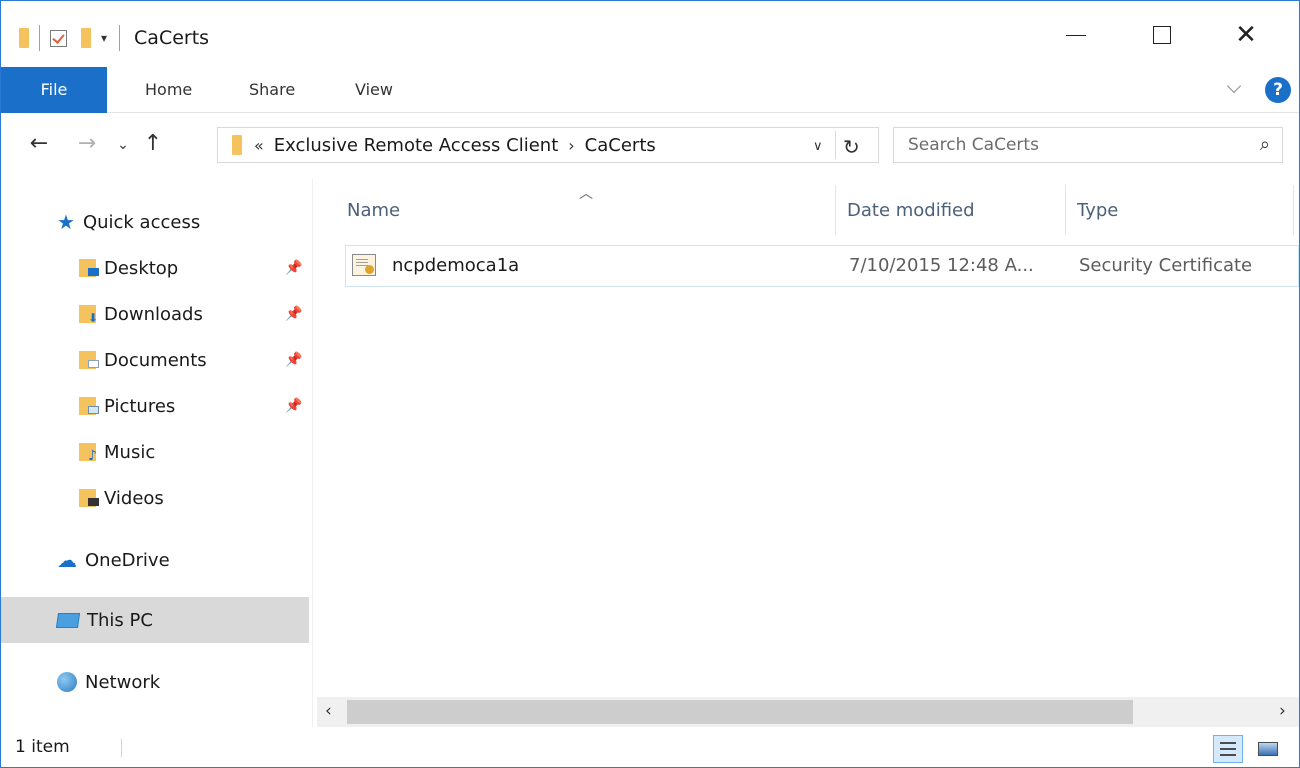  I want to click on details-view-button, so click(1228, 749).